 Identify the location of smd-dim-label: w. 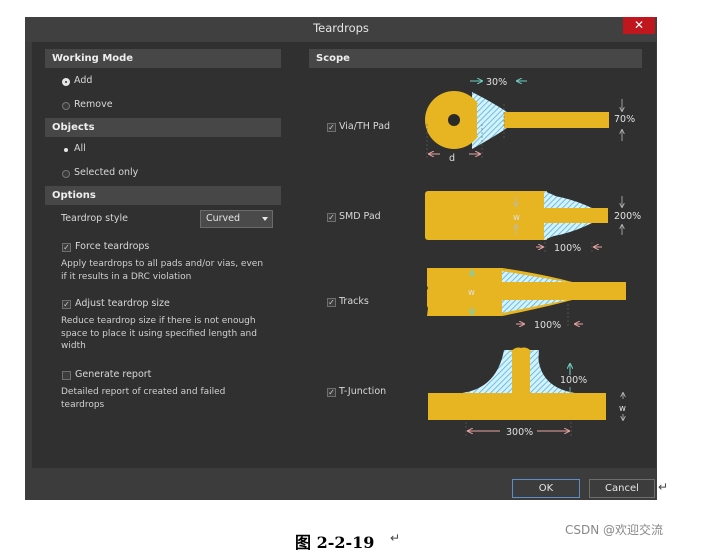
(516, 218).